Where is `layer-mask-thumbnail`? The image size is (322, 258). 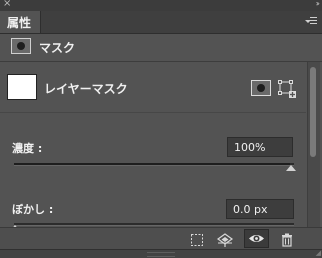 layer-mask-thumbnail is located at coordinates (22, 87).